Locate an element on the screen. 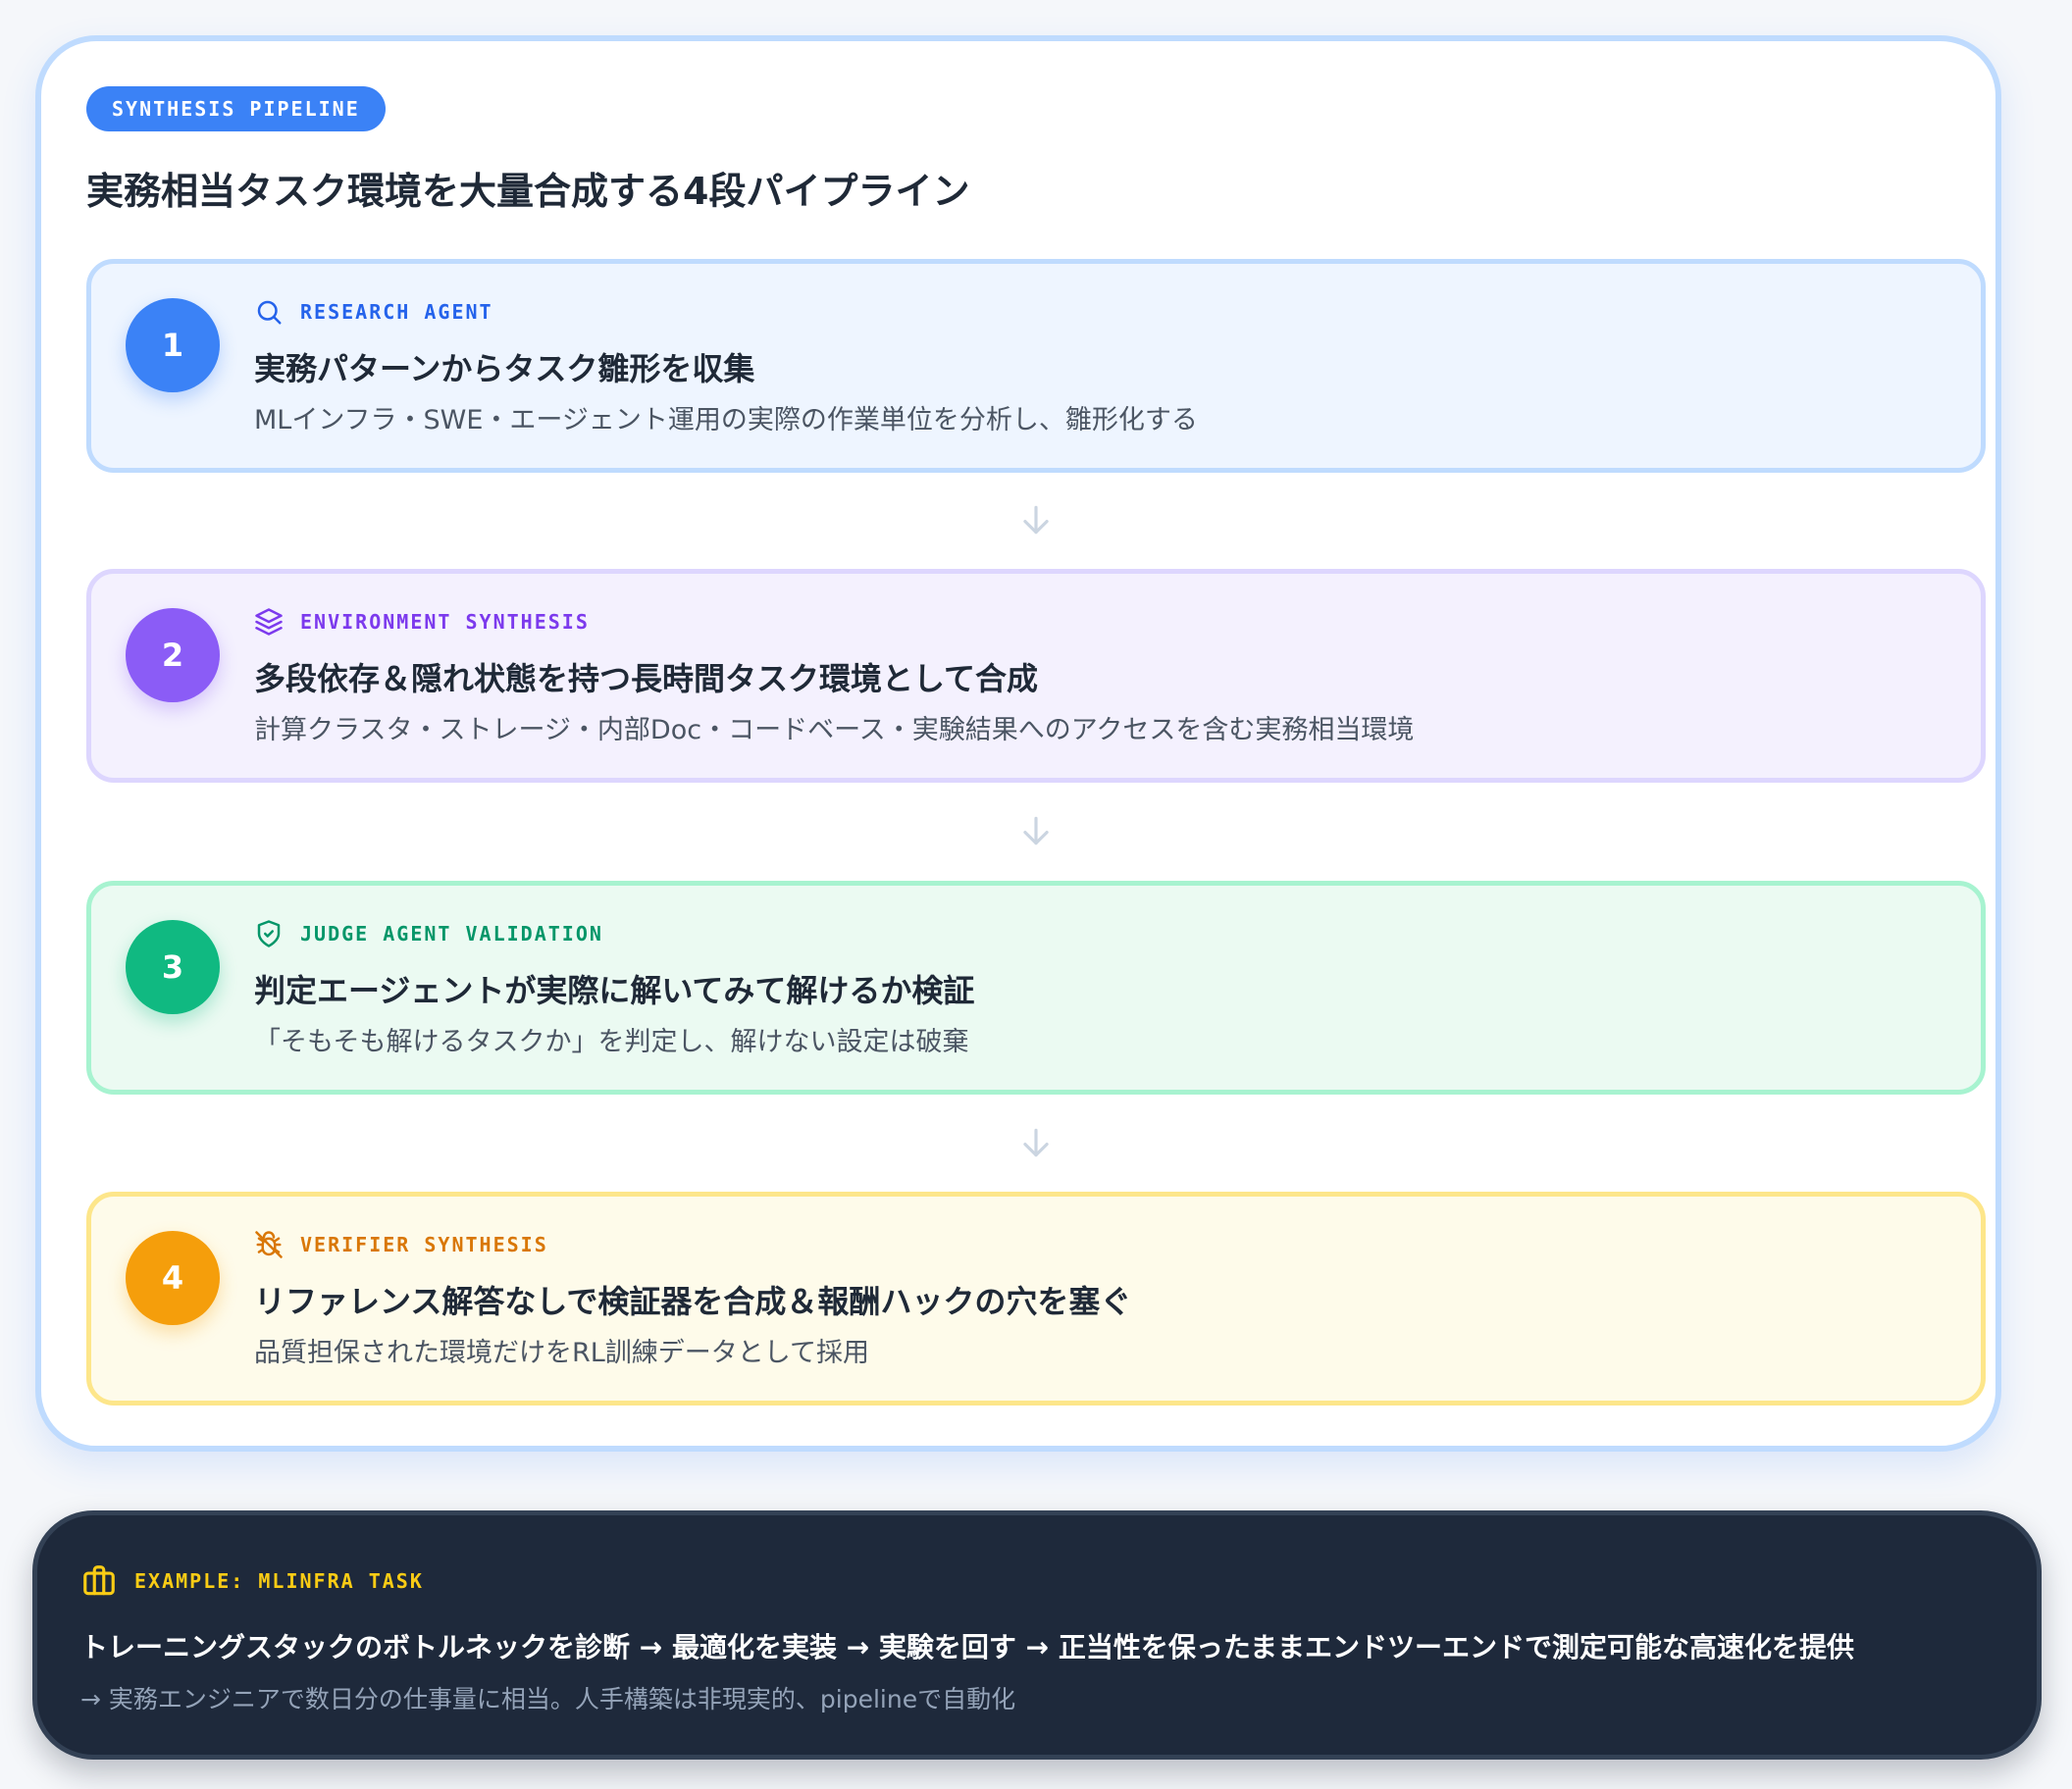 The width and height of the screenshot is (2072, 1789). step-title: 判定エージェントが実際に解いてみて解けるか検証 is located at coordinates (614, 990).